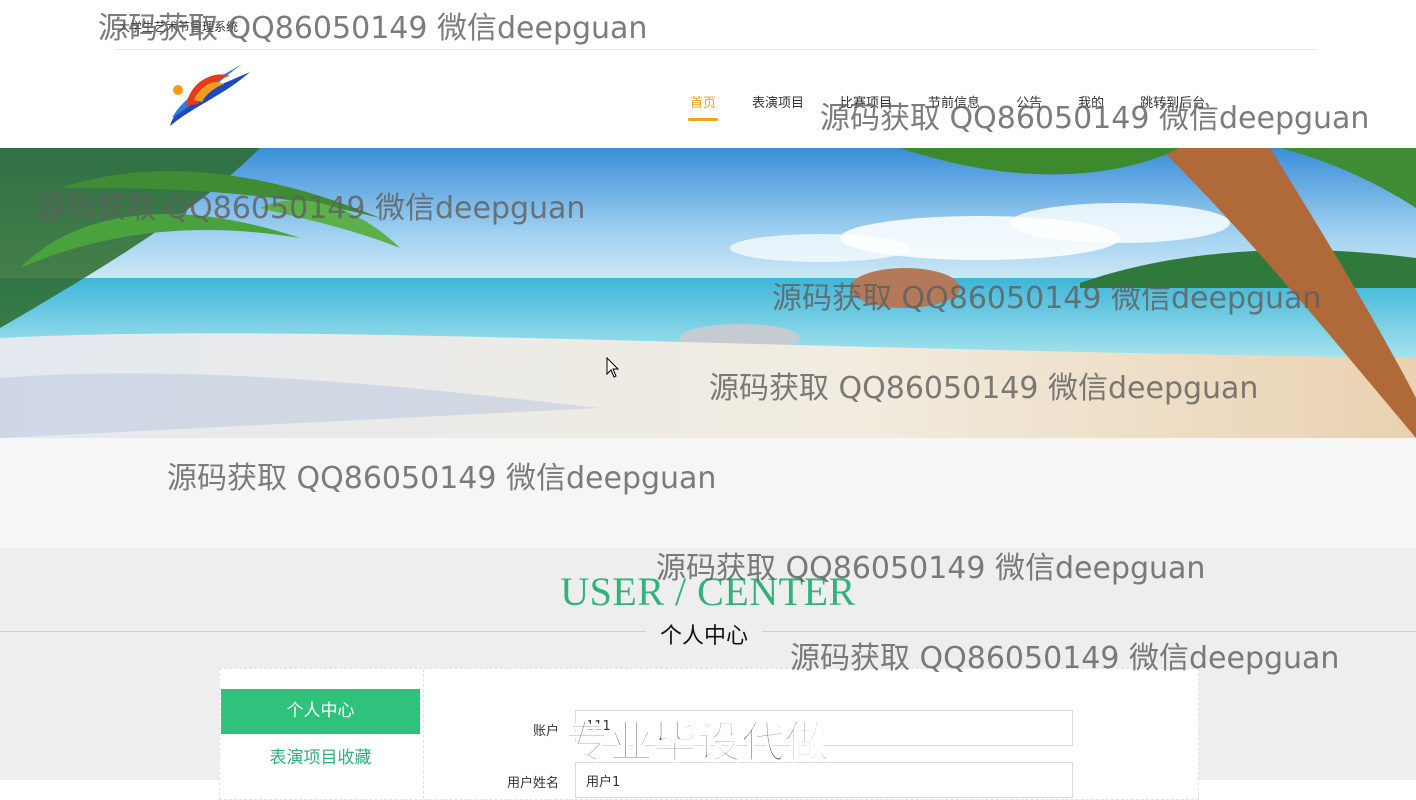  I want to click on main-nav: 首页 表演项目 比赛项目 节前信息 公告 我的 跳转到后台, so click(964, 106).